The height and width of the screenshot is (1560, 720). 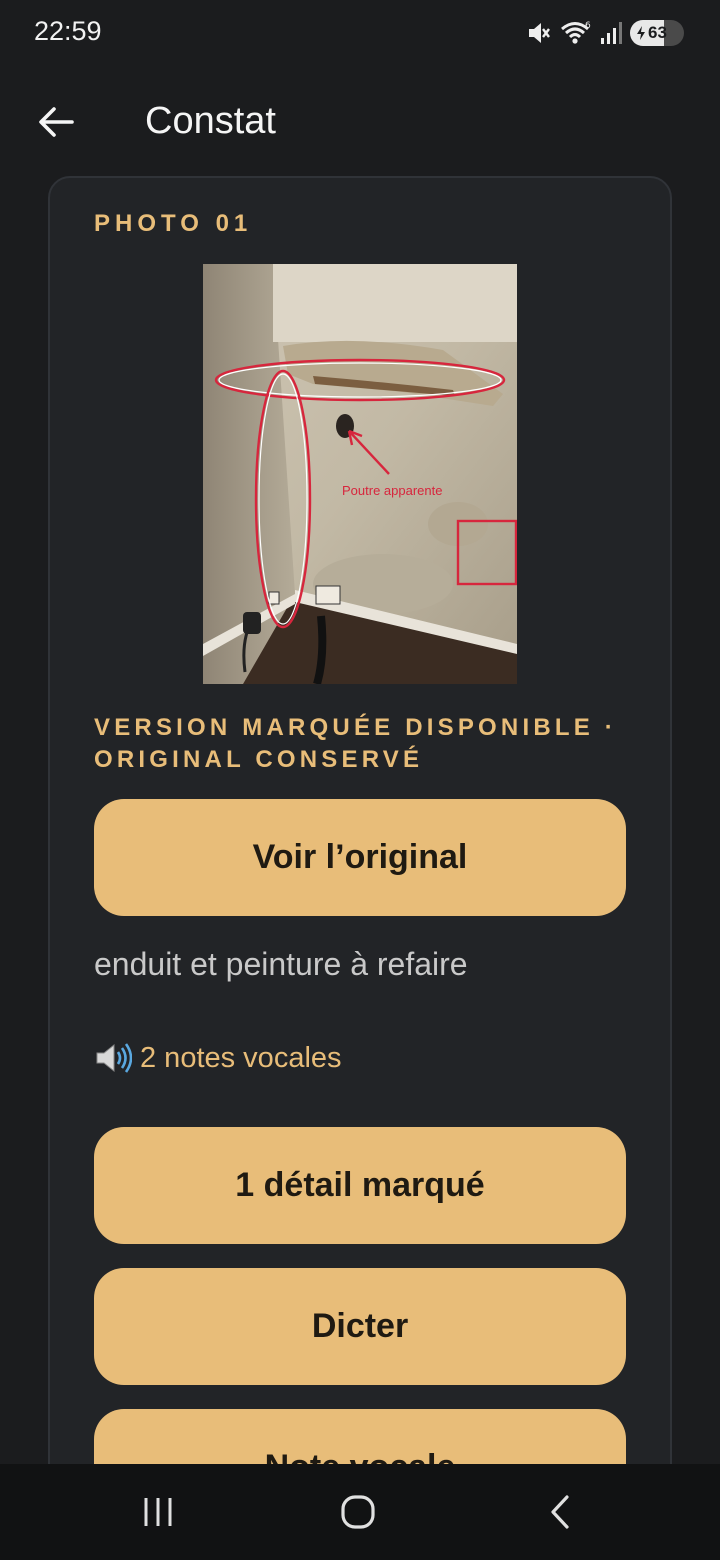 I want to click on marked-detail-button: 1 détail marqué, so click(x=360, y=1185).